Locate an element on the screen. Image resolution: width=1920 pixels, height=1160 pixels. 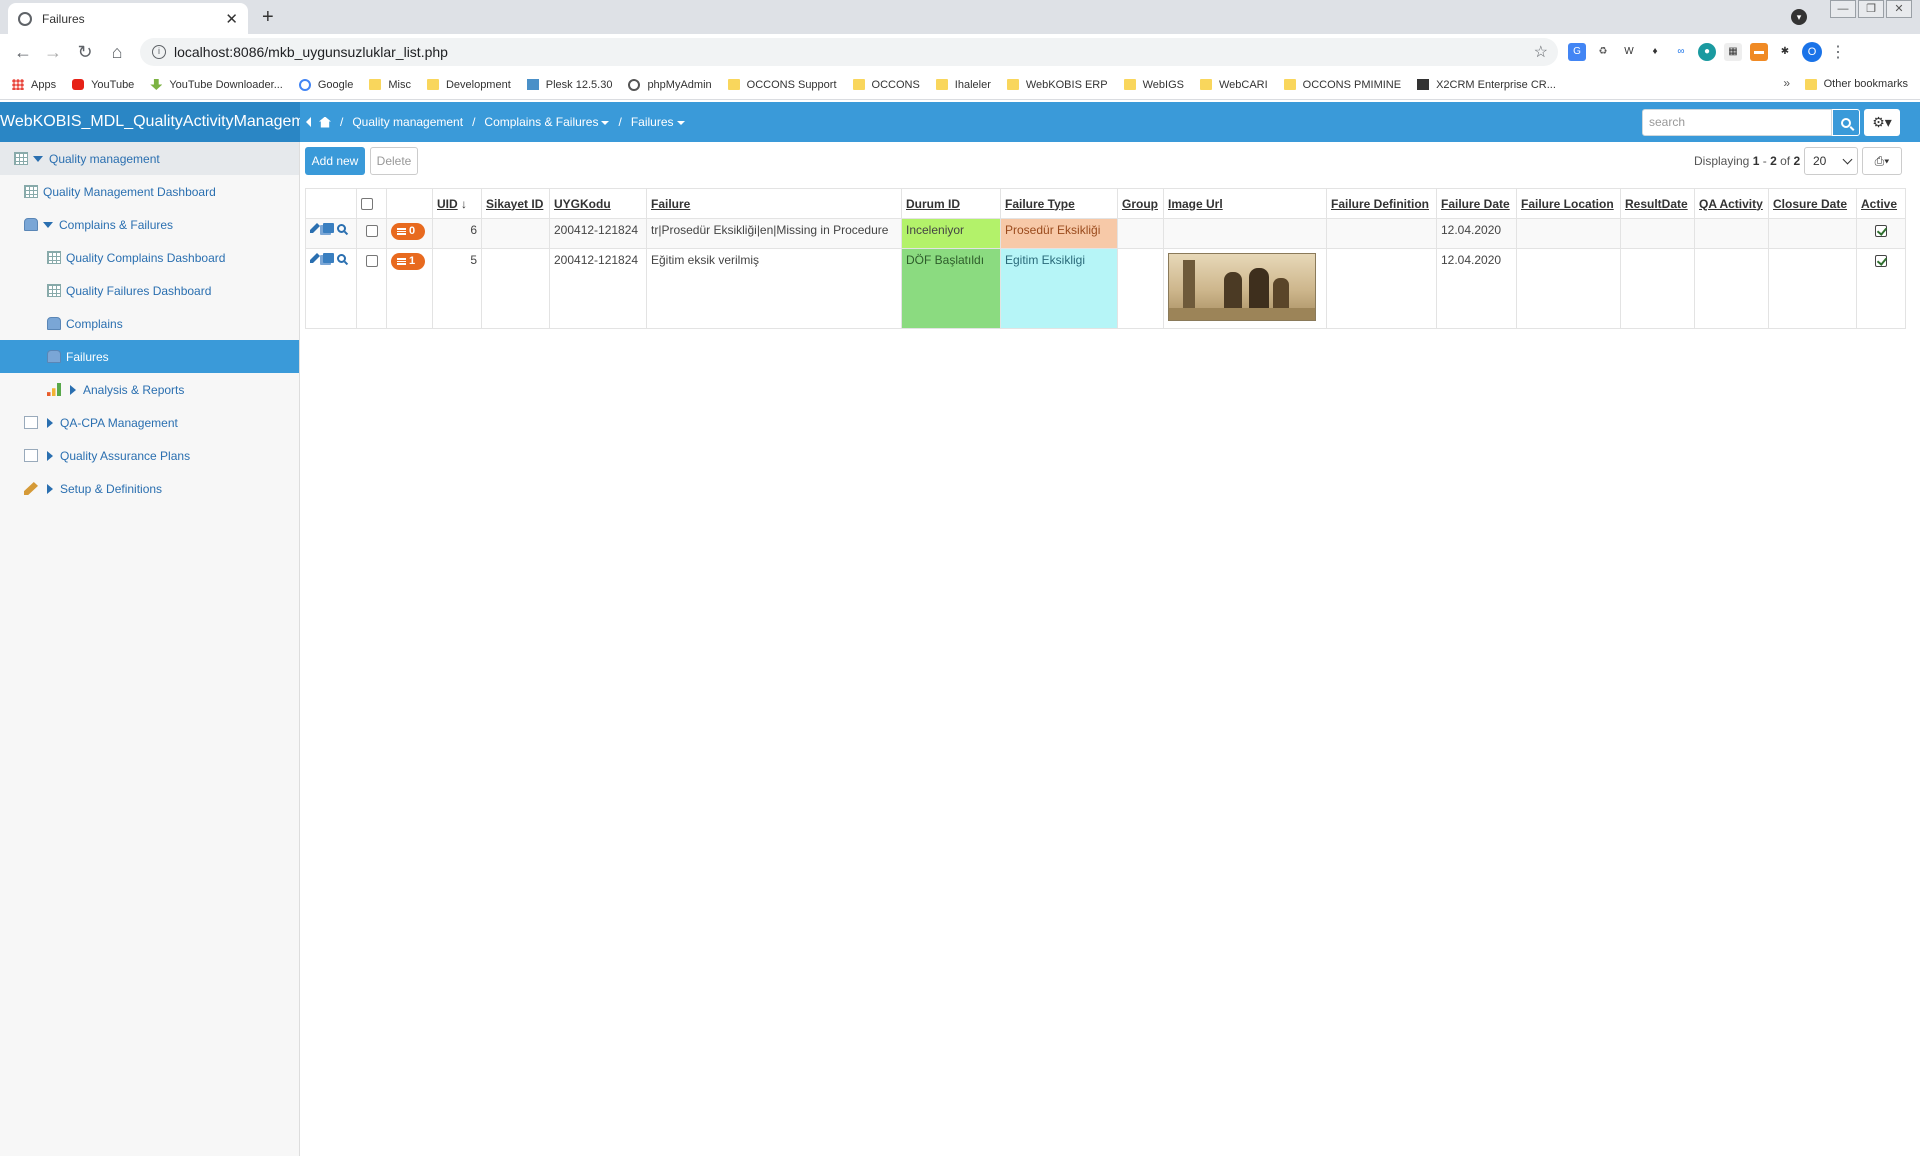
collapse-sidebar-icon is located at coordinates (308, 122).